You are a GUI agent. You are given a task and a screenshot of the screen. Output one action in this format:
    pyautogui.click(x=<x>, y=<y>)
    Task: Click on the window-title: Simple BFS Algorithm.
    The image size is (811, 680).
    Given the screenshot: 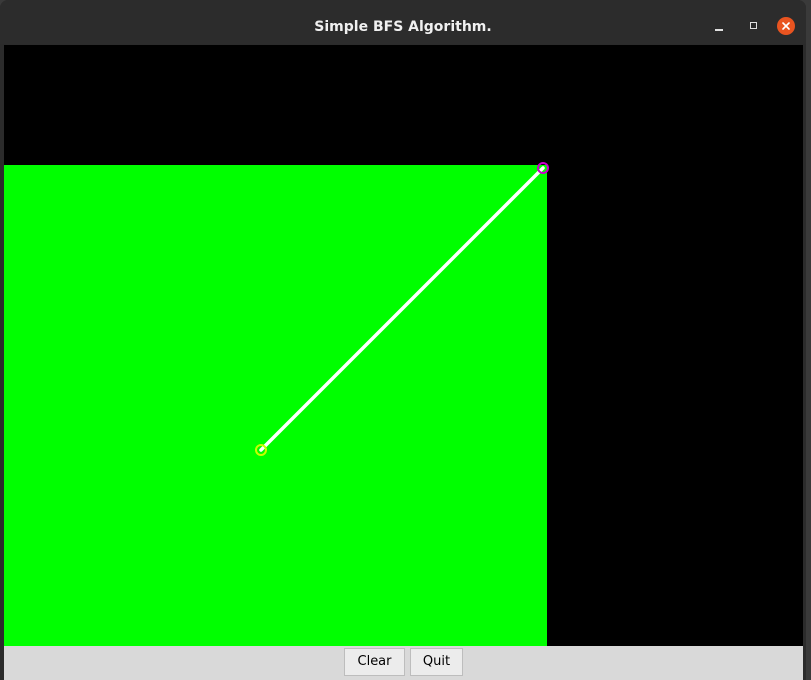 What is the action you would take?
    pyautogui.click(x=403, y=27)
    